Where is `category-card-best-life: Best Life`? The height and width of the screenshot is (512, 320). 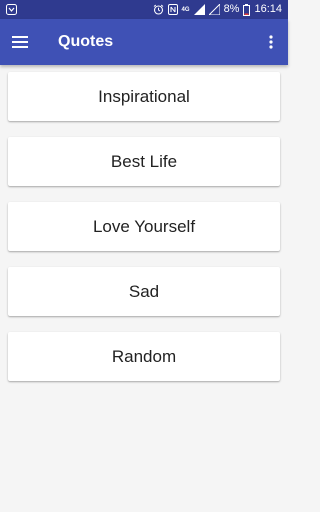
category-card-best-life: Best Life is located at coordinates (144, 161).